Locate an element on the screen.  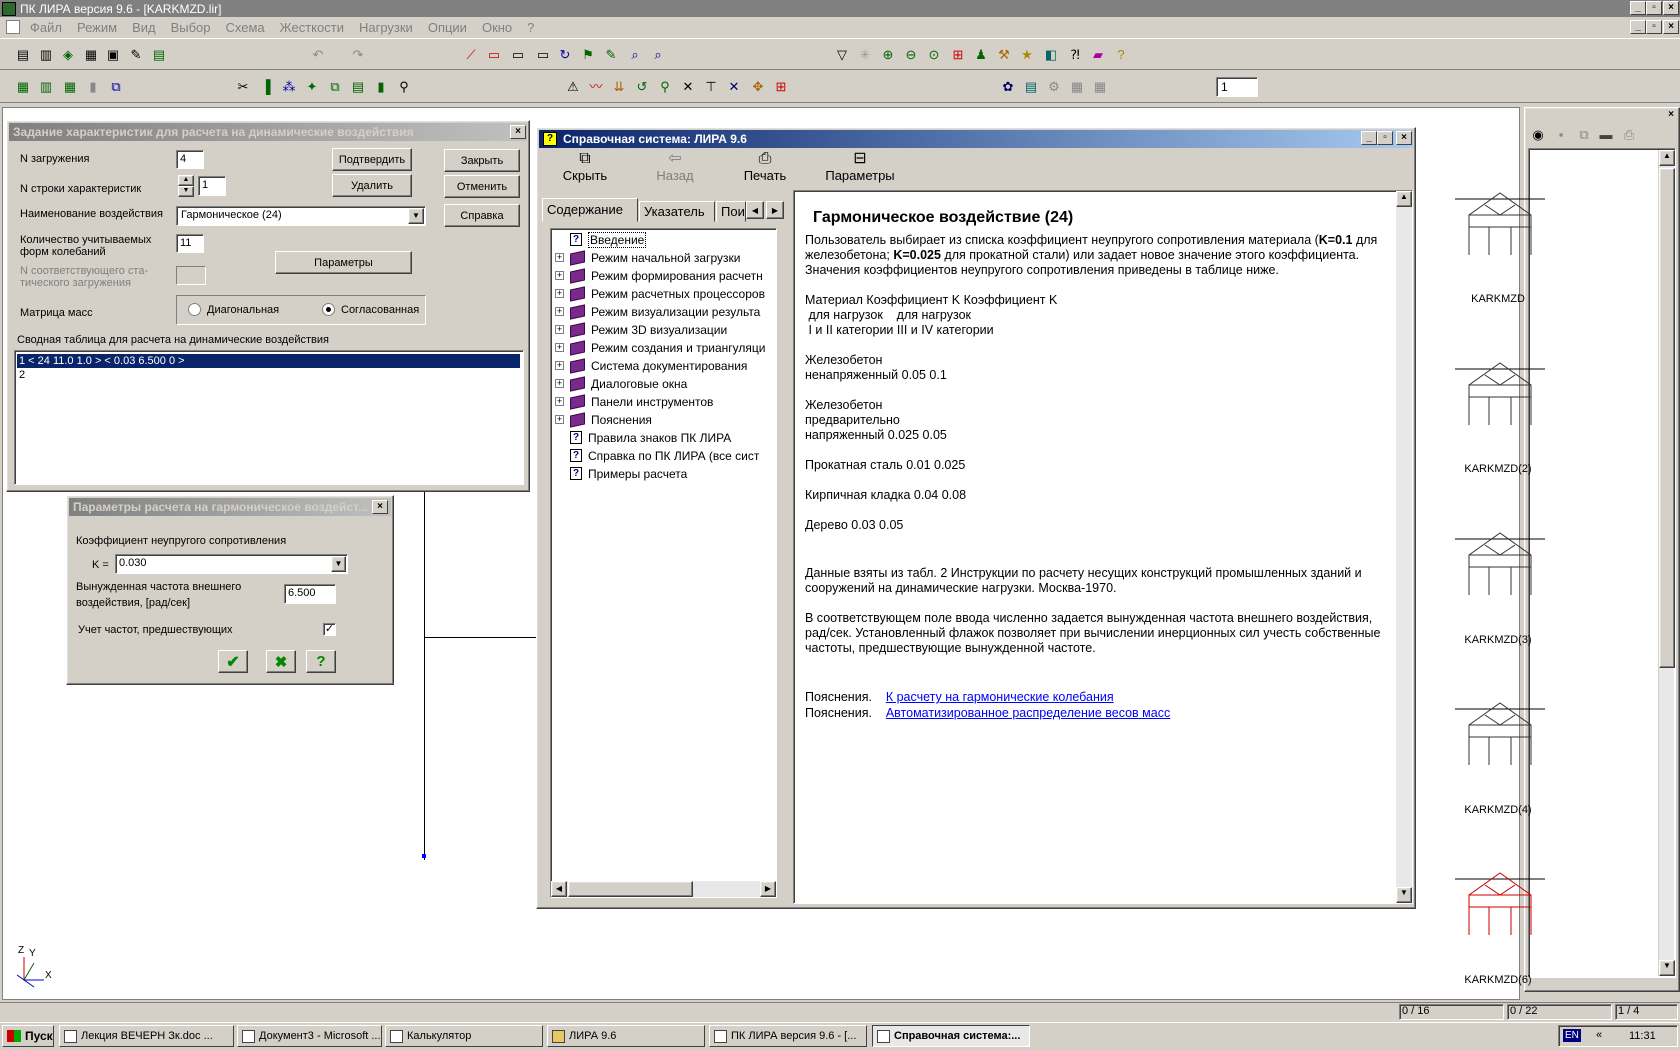
cylinder-icon: ▮ is located at coordinates (93, 87).